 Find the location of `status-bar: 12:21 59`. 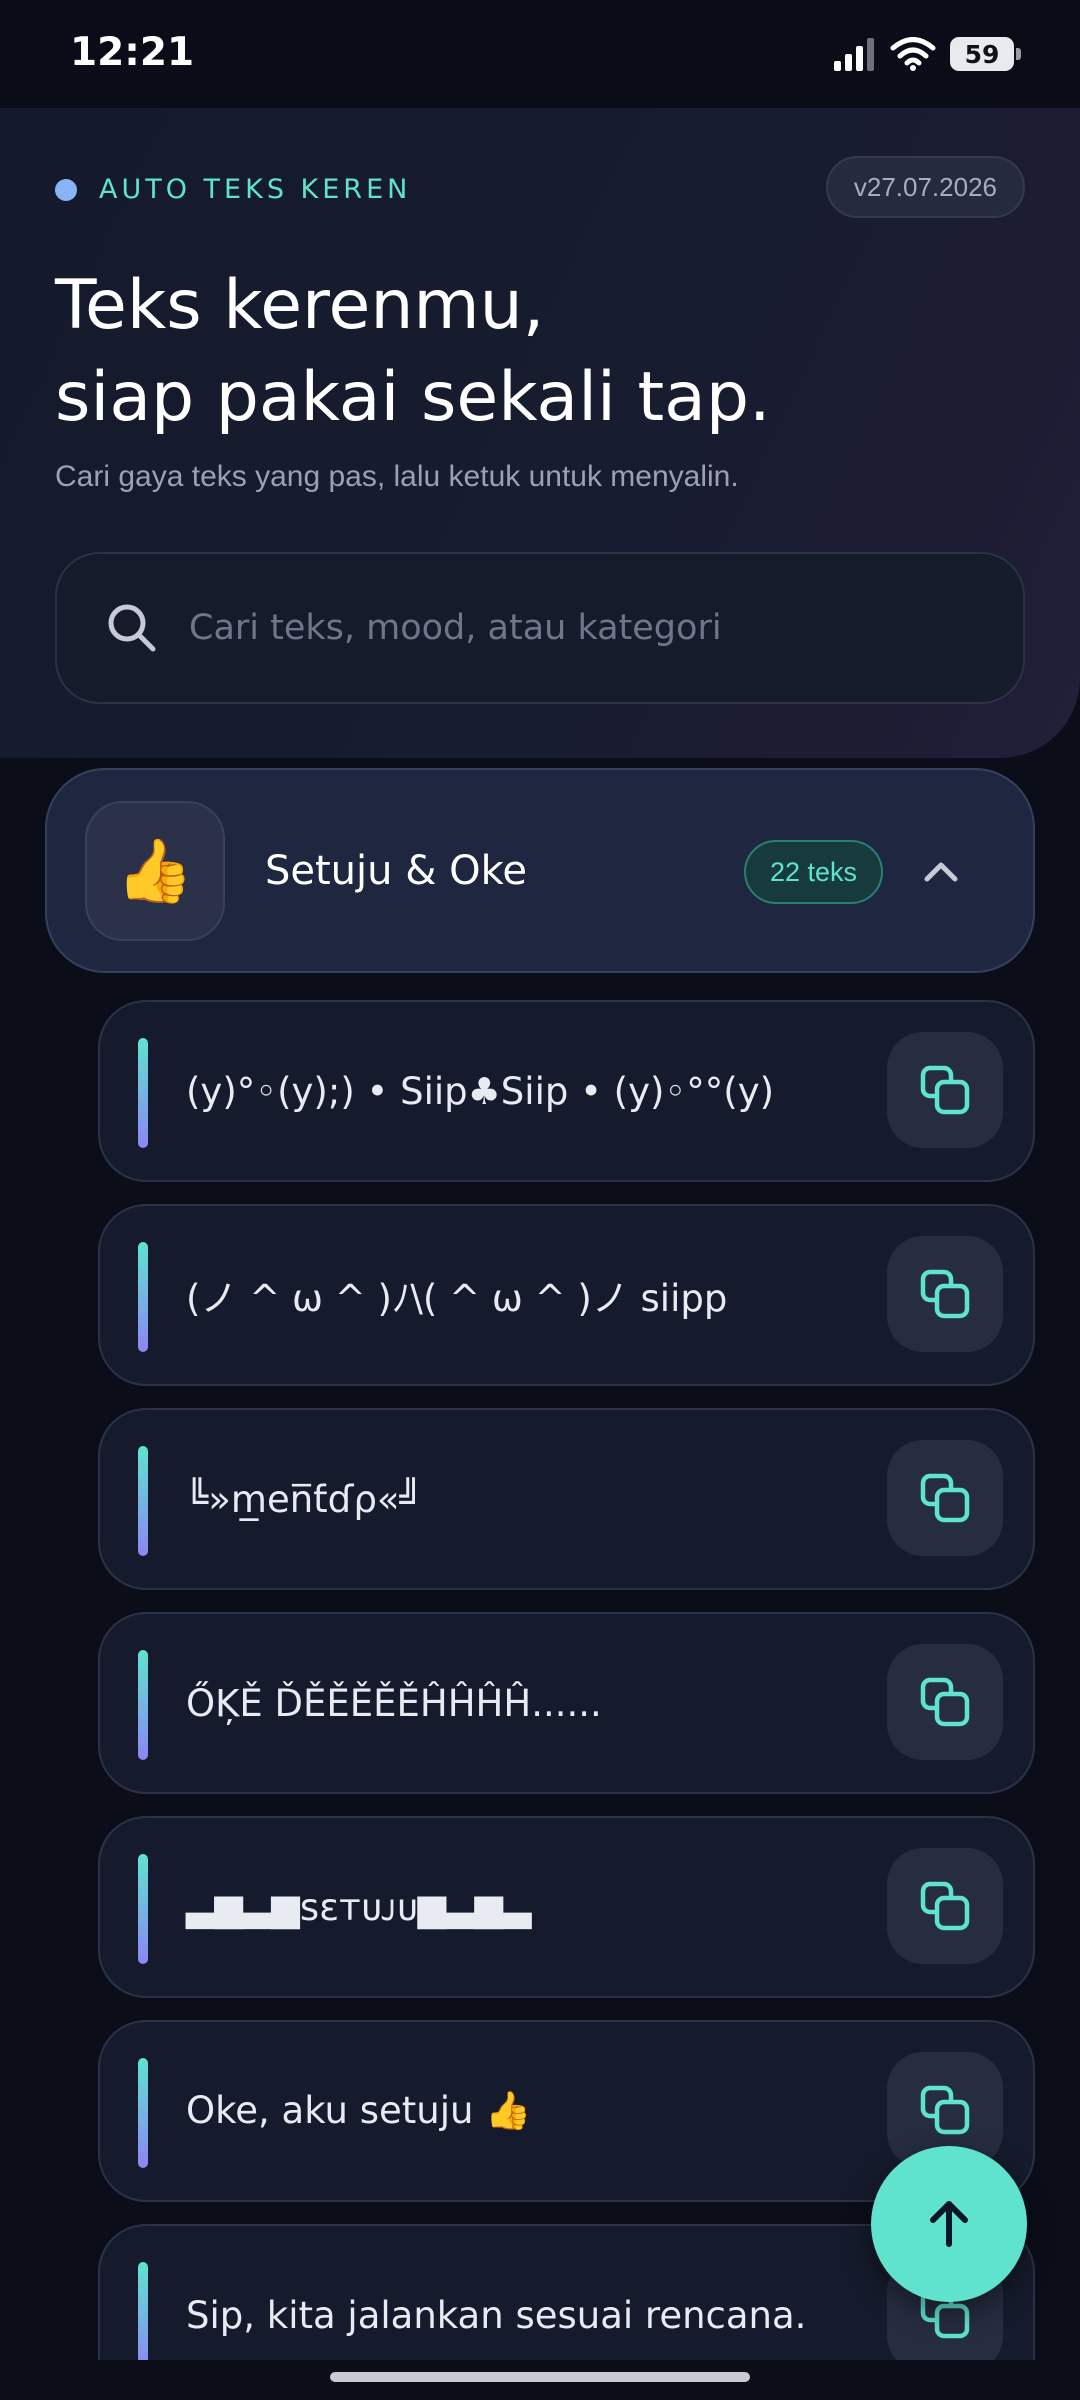

status-bar: 12:21 59 is located at coordinates (540, 54).